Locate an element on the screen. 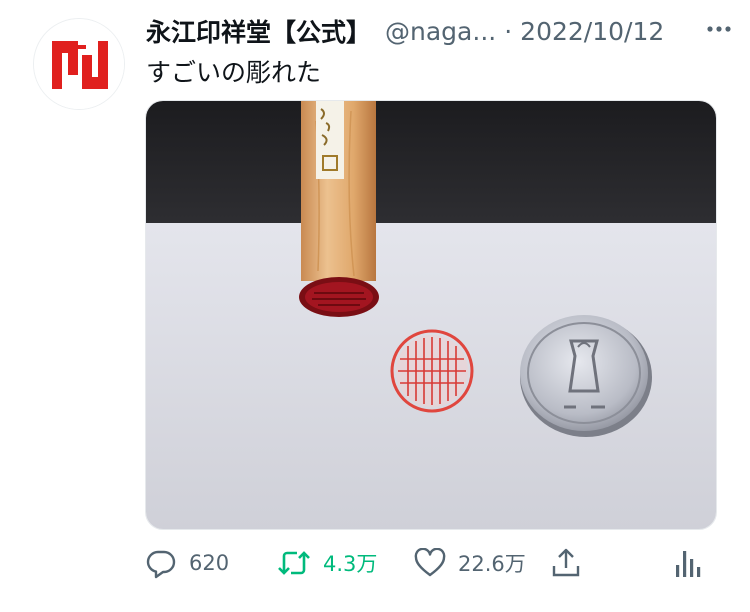 Image resolution: width=750 pixels, height=612 pixels. more-icon is located at coordinates (719, 29).